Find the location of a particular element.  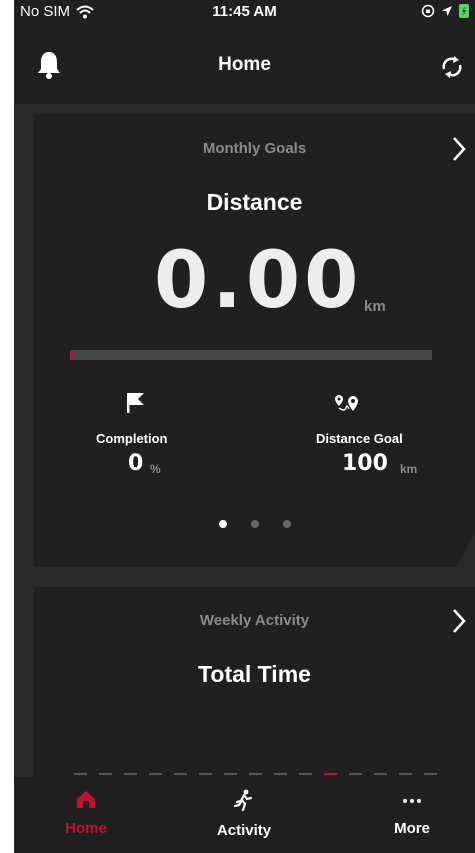

distance-goal-value: 100 is located at coordinates (365, 463).